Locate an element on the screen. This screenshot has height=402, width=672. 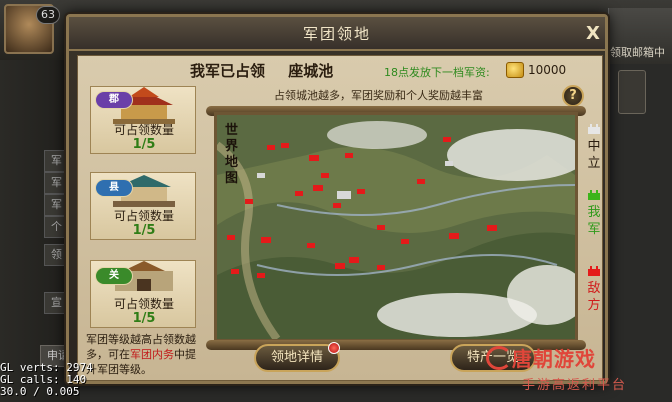
city-card-prefecture: 郡 可占领数量 1/5 is located at coordinates (143, 120).